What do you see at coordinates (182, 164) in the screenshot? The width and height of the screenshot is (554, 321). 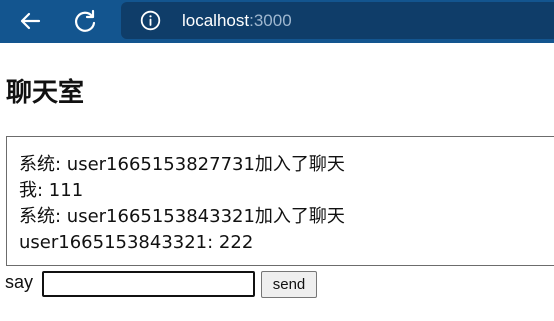 I see `message-item: 系统: user1665153827731加入了聊天` at bounding box center [182, 164].